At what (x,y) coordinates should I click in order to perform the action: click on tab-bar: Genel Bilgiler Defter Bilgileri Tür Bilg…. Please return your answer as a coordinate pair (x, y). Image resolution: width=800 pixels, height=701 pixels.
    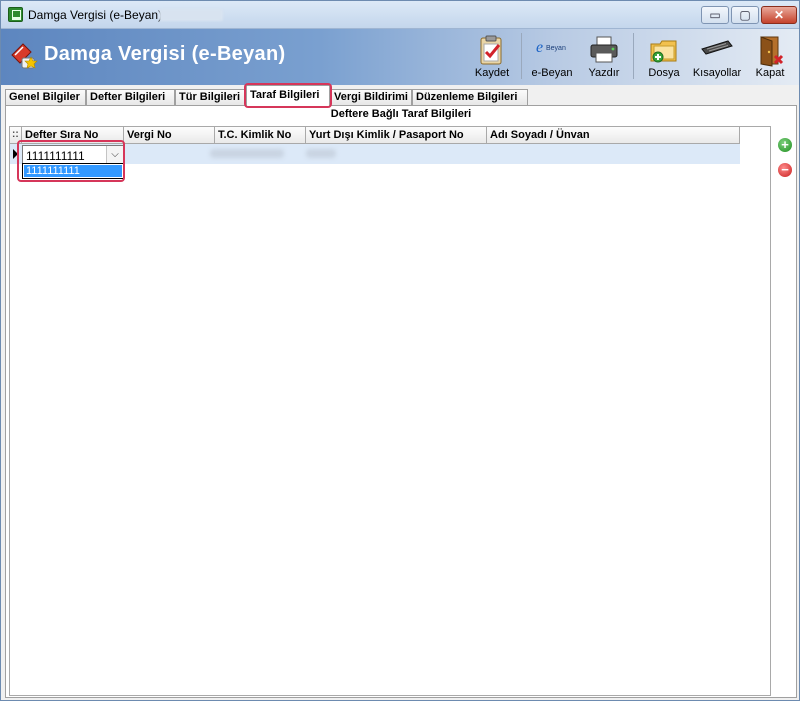
    Looking at the image, I should click on (401, 95).